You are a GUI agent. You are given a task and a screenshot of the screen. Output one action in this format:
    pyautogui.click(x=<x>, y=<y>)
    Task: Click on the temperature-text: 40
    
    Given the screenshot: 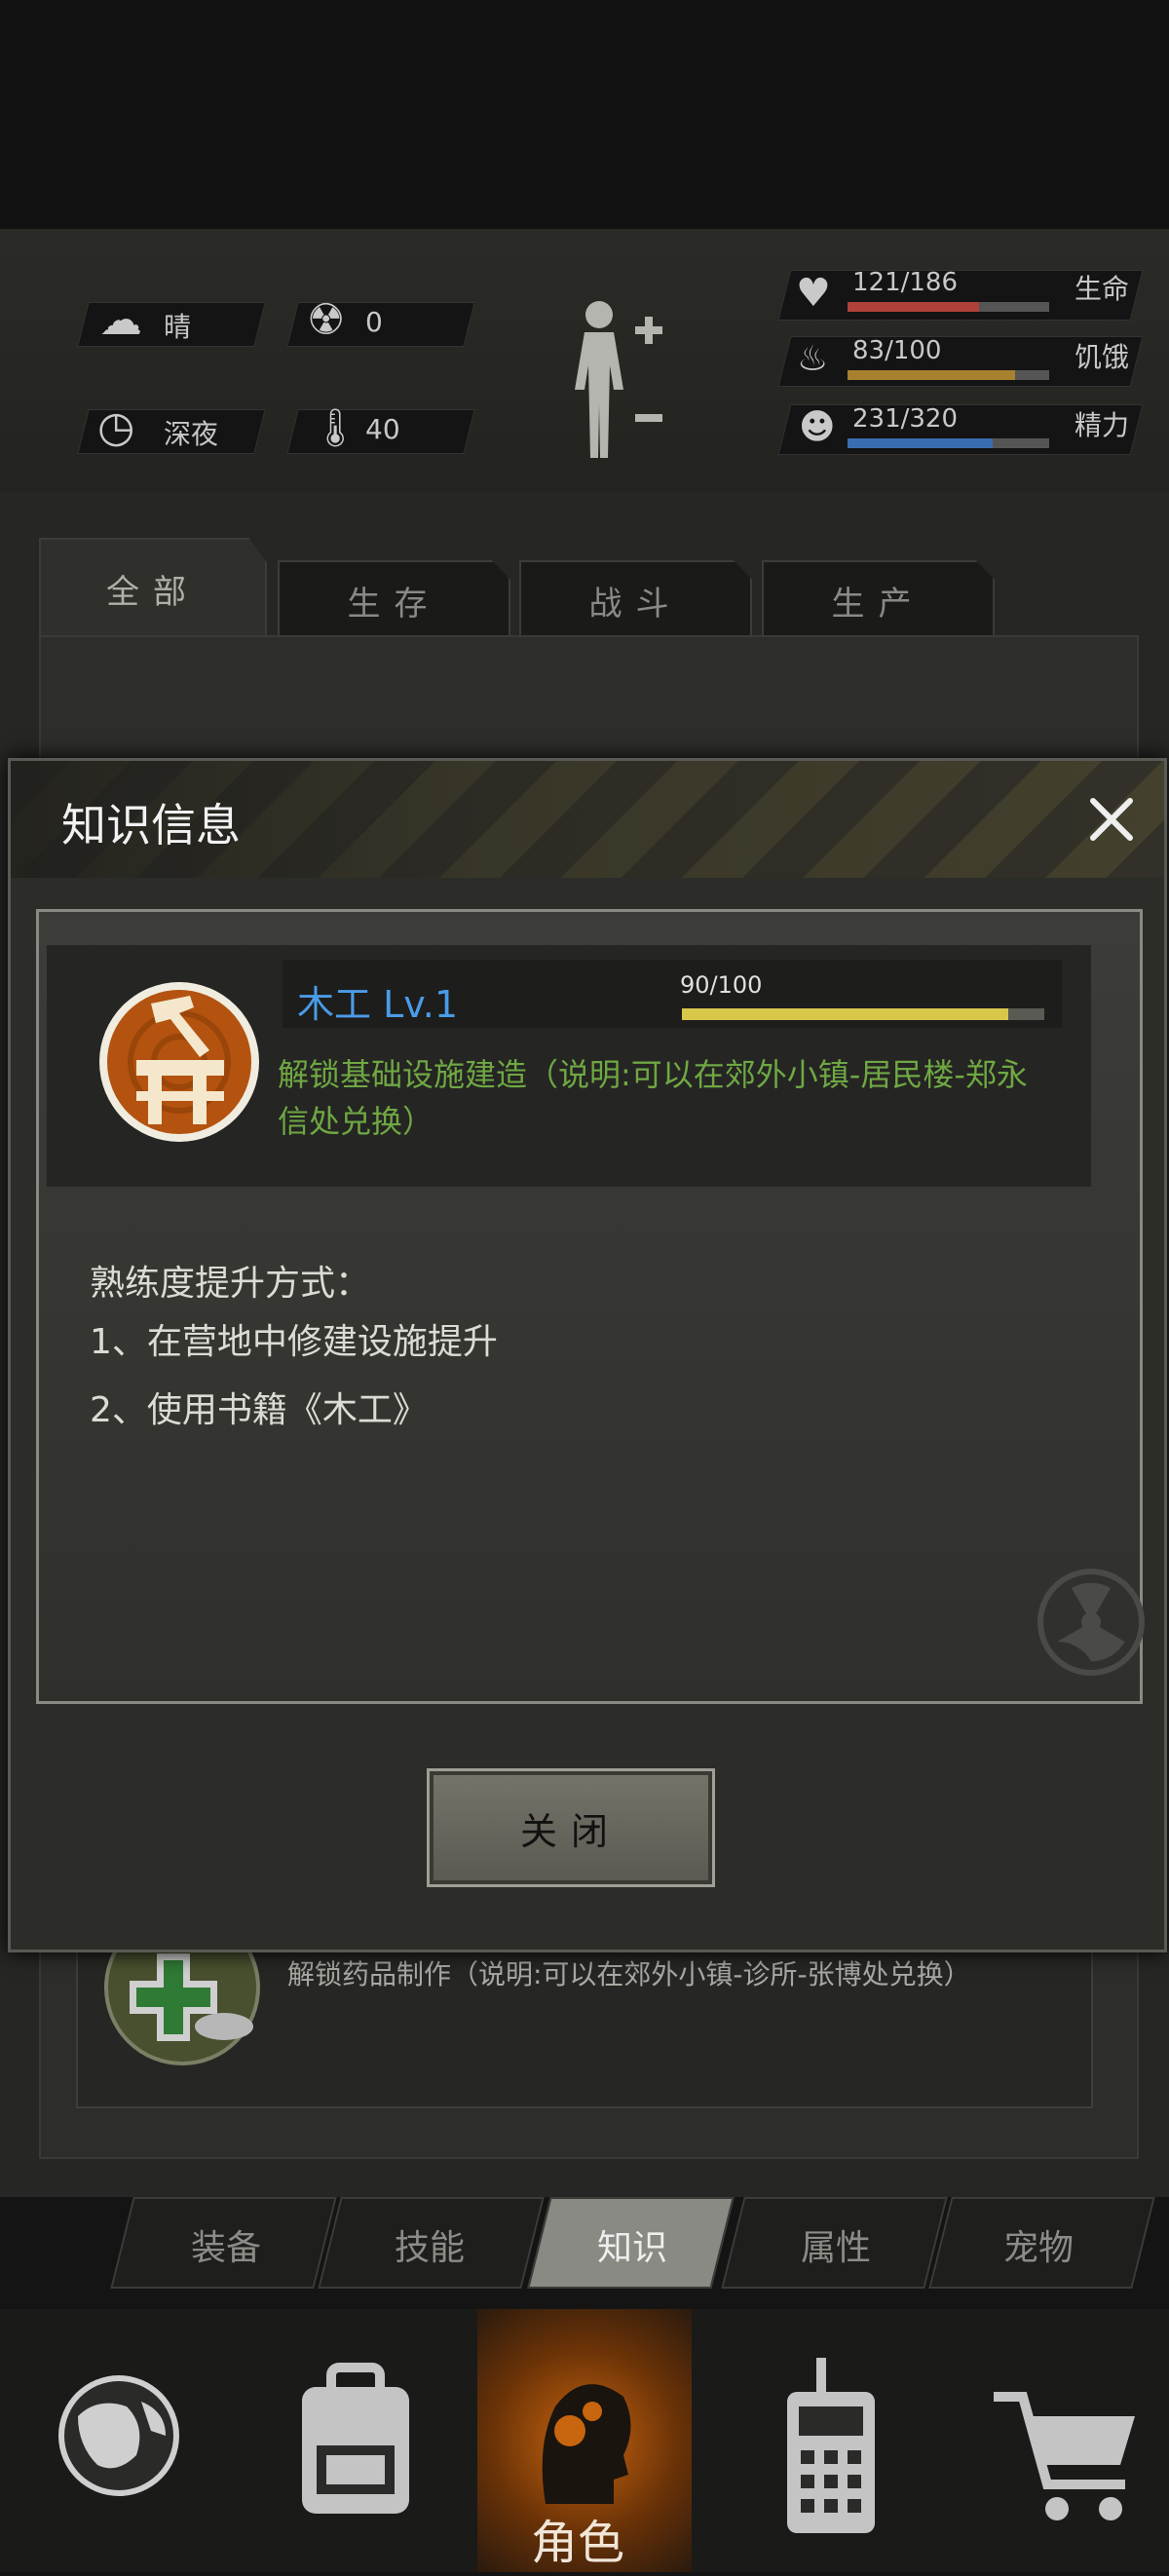 What is the action you would take?
    pyautogui.click(x=382, y=429)
    